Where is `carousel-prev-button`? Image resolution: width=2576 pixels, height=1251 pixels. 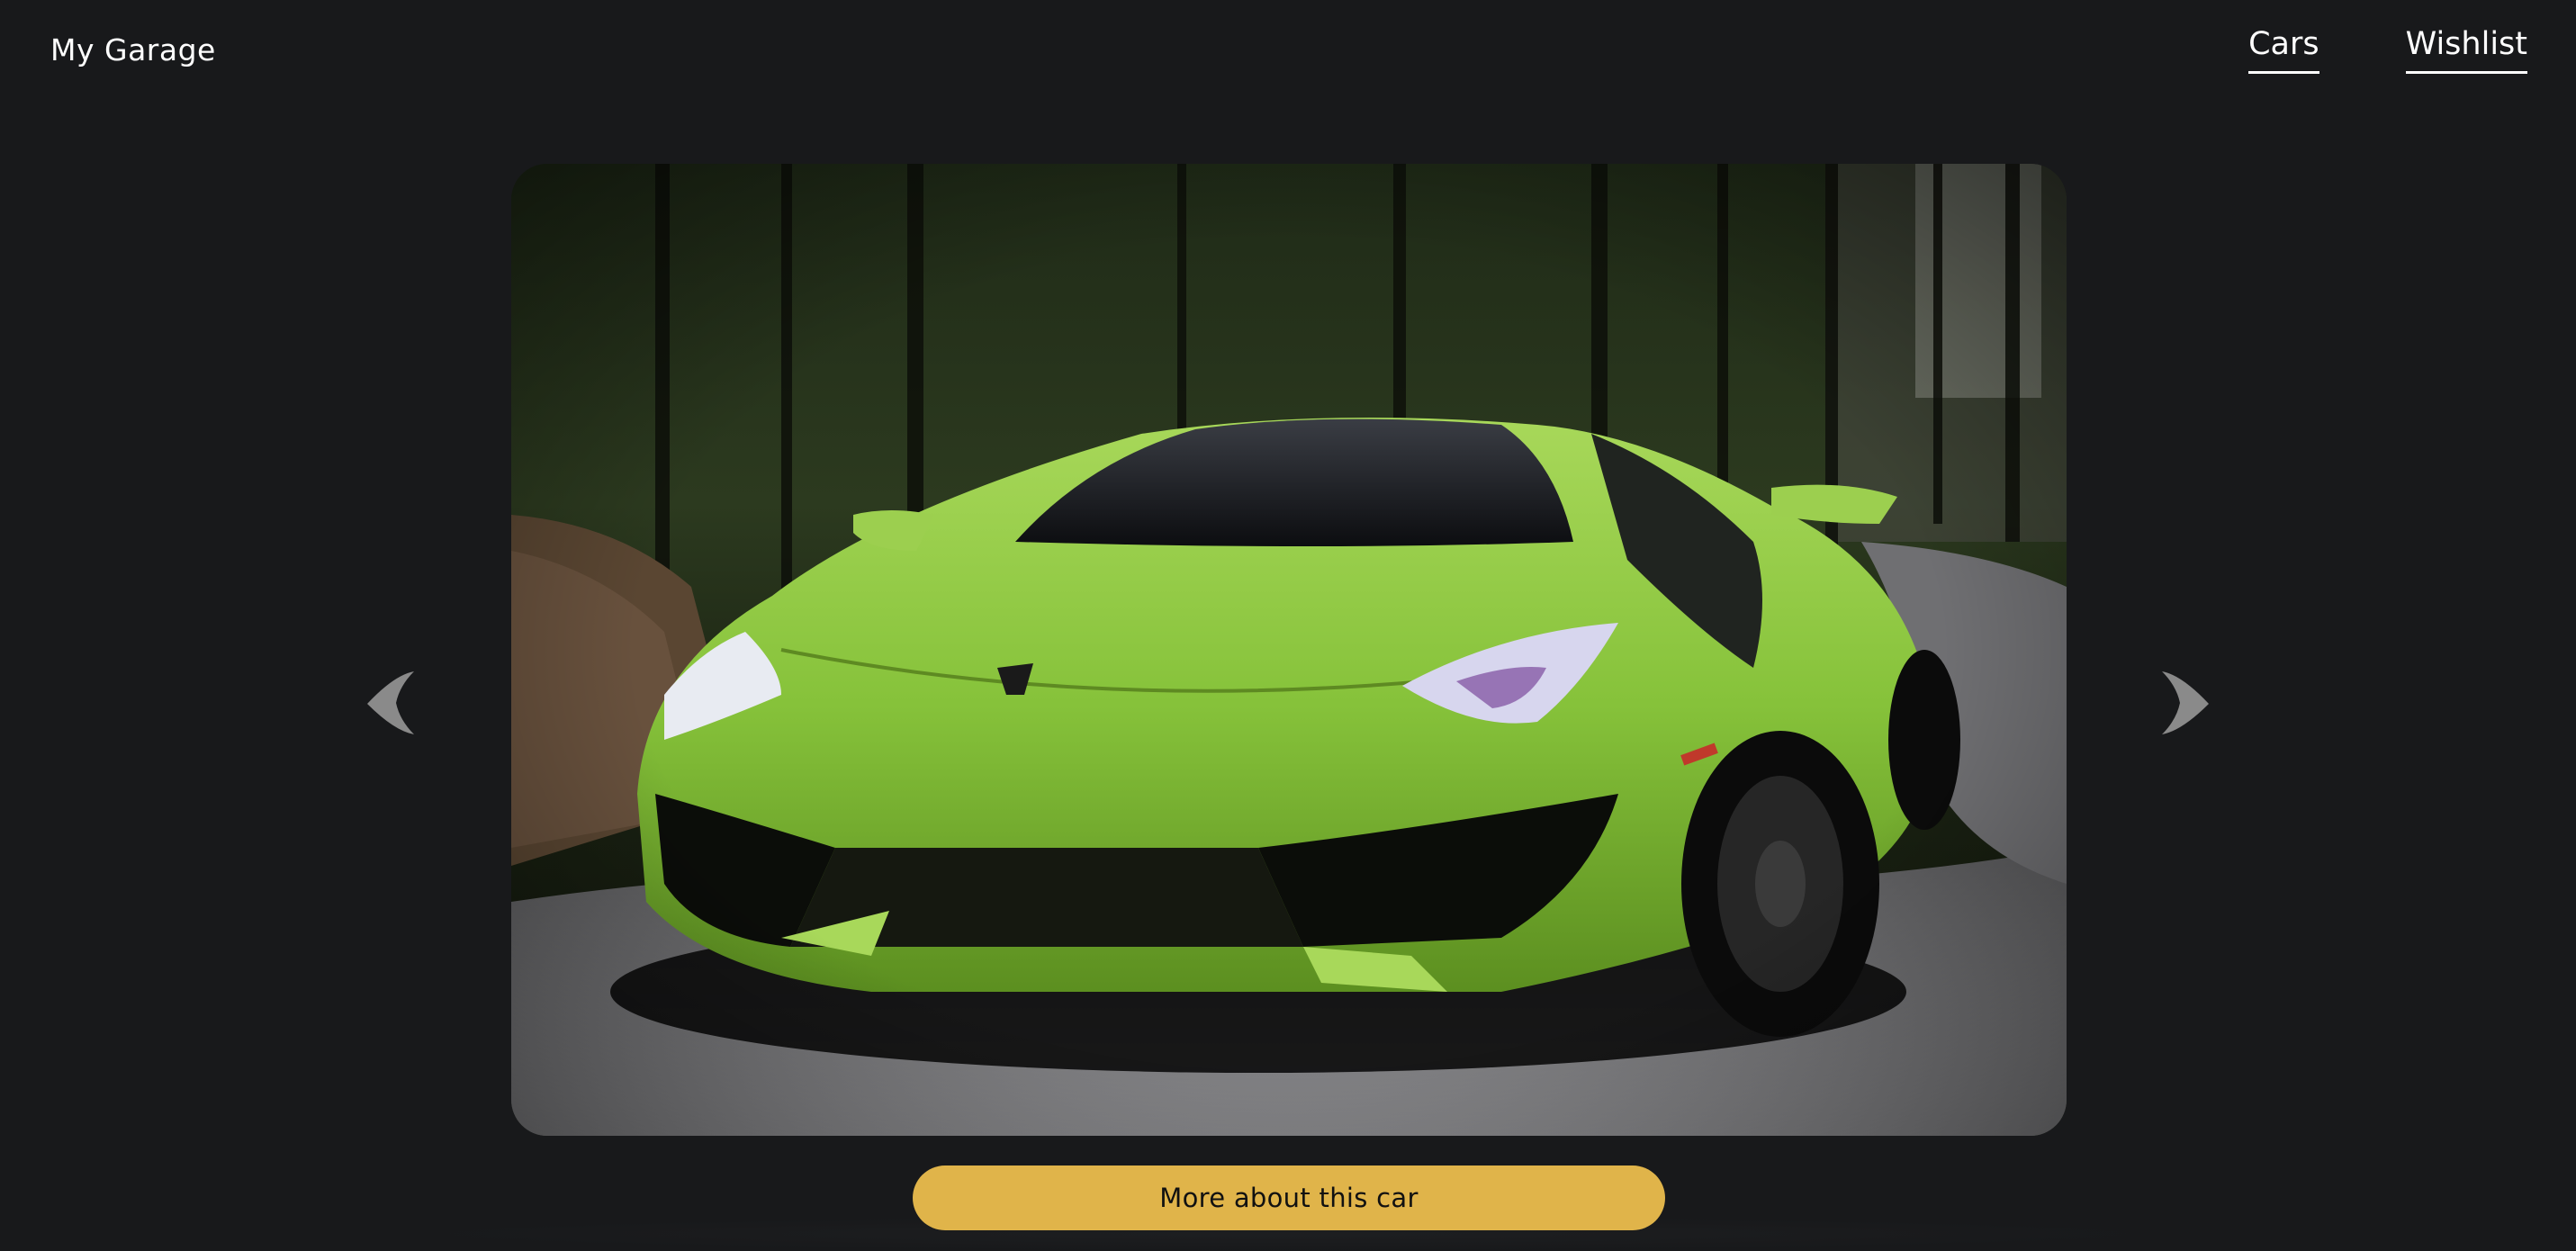
carousel-prev-button is located at coordinates (391, 703).